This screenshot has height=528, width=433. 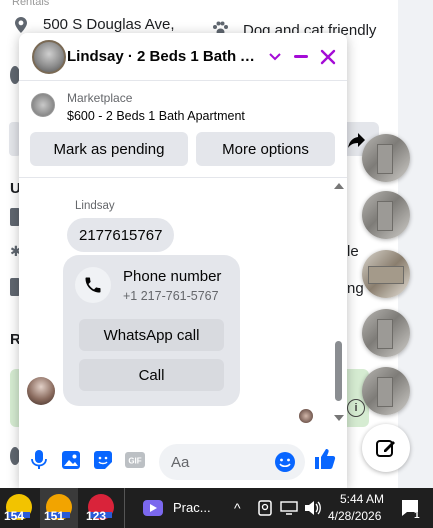 What do you see at coordinates (59, 508) in the screenshot?
I see `taskbar-app-2: 151` at bounding box center [59, 508].